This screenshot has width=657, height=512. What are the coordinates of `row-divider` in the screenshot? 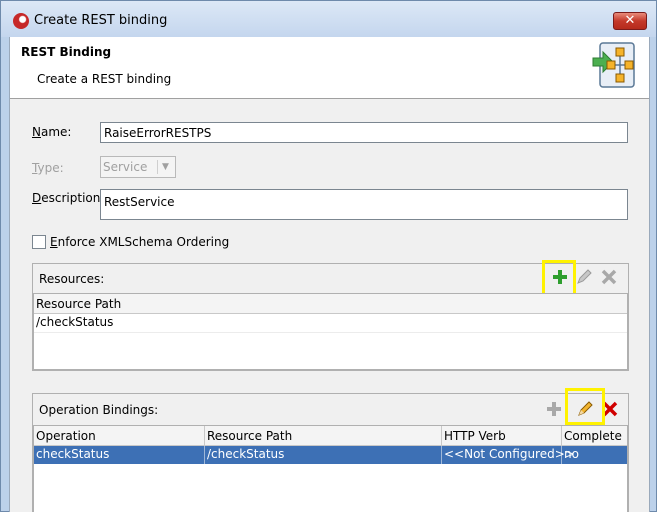 It's located at (330, 332).